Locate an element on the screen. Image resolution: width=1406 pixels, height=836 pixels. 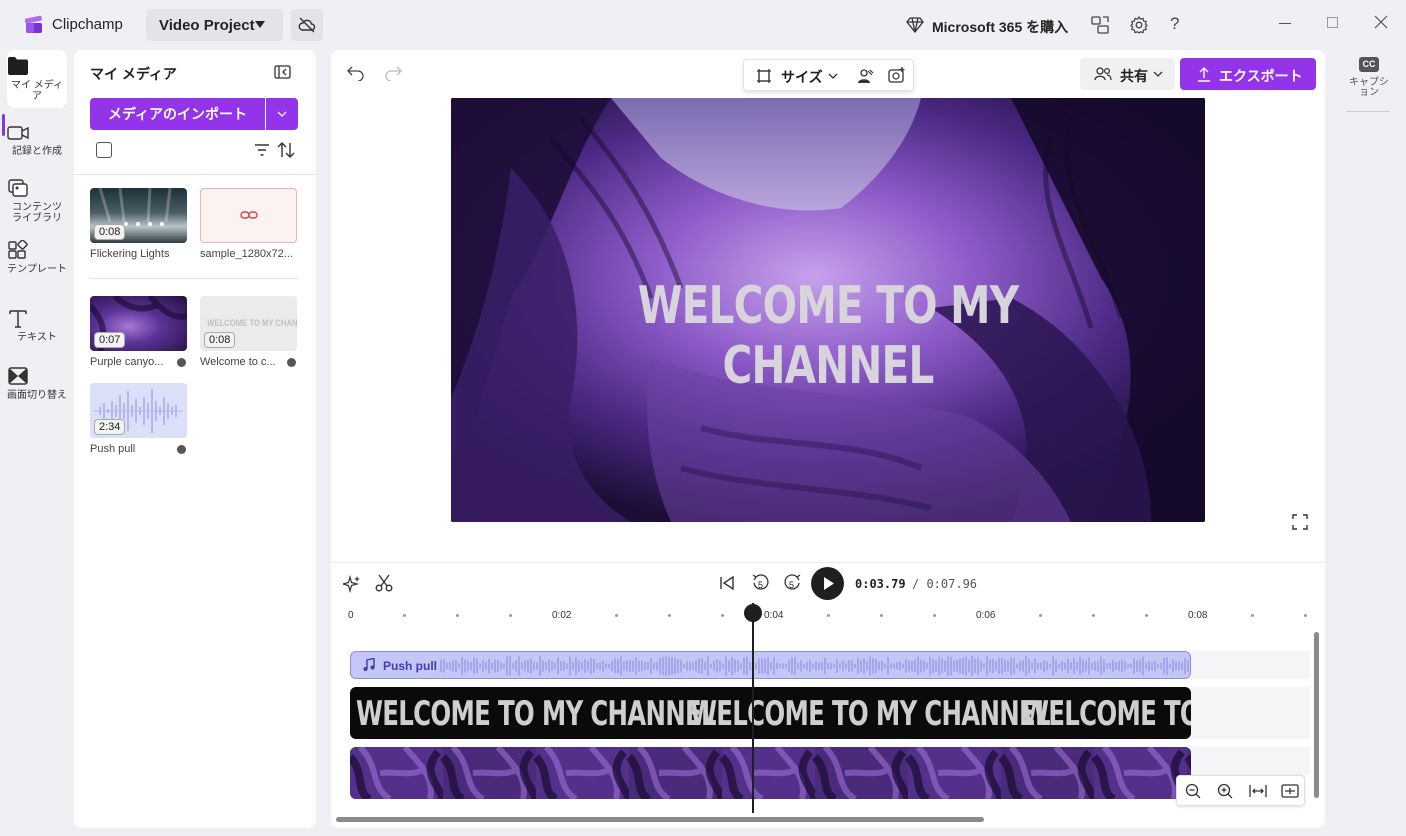
thumb-title-text: WELCOME TO MY CHANNEL is located at coordinates (252, 323).